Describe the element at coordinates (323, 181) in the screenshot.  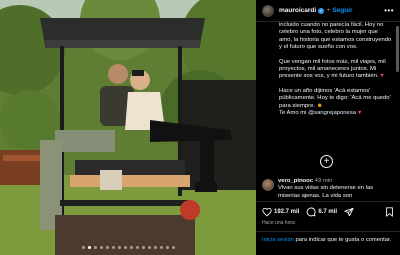
I see `comment-time: 49 min` at that location.